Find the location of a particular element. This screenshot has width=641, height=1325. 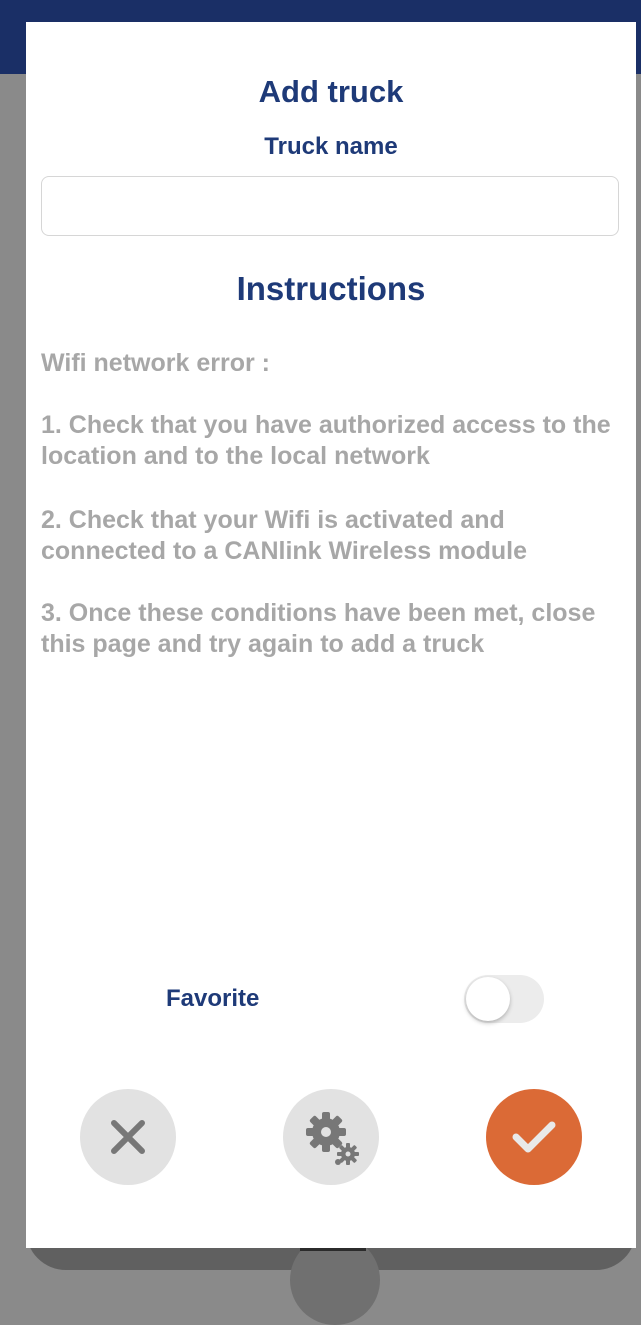

truck-name-input is located at coordinates (330, 206).